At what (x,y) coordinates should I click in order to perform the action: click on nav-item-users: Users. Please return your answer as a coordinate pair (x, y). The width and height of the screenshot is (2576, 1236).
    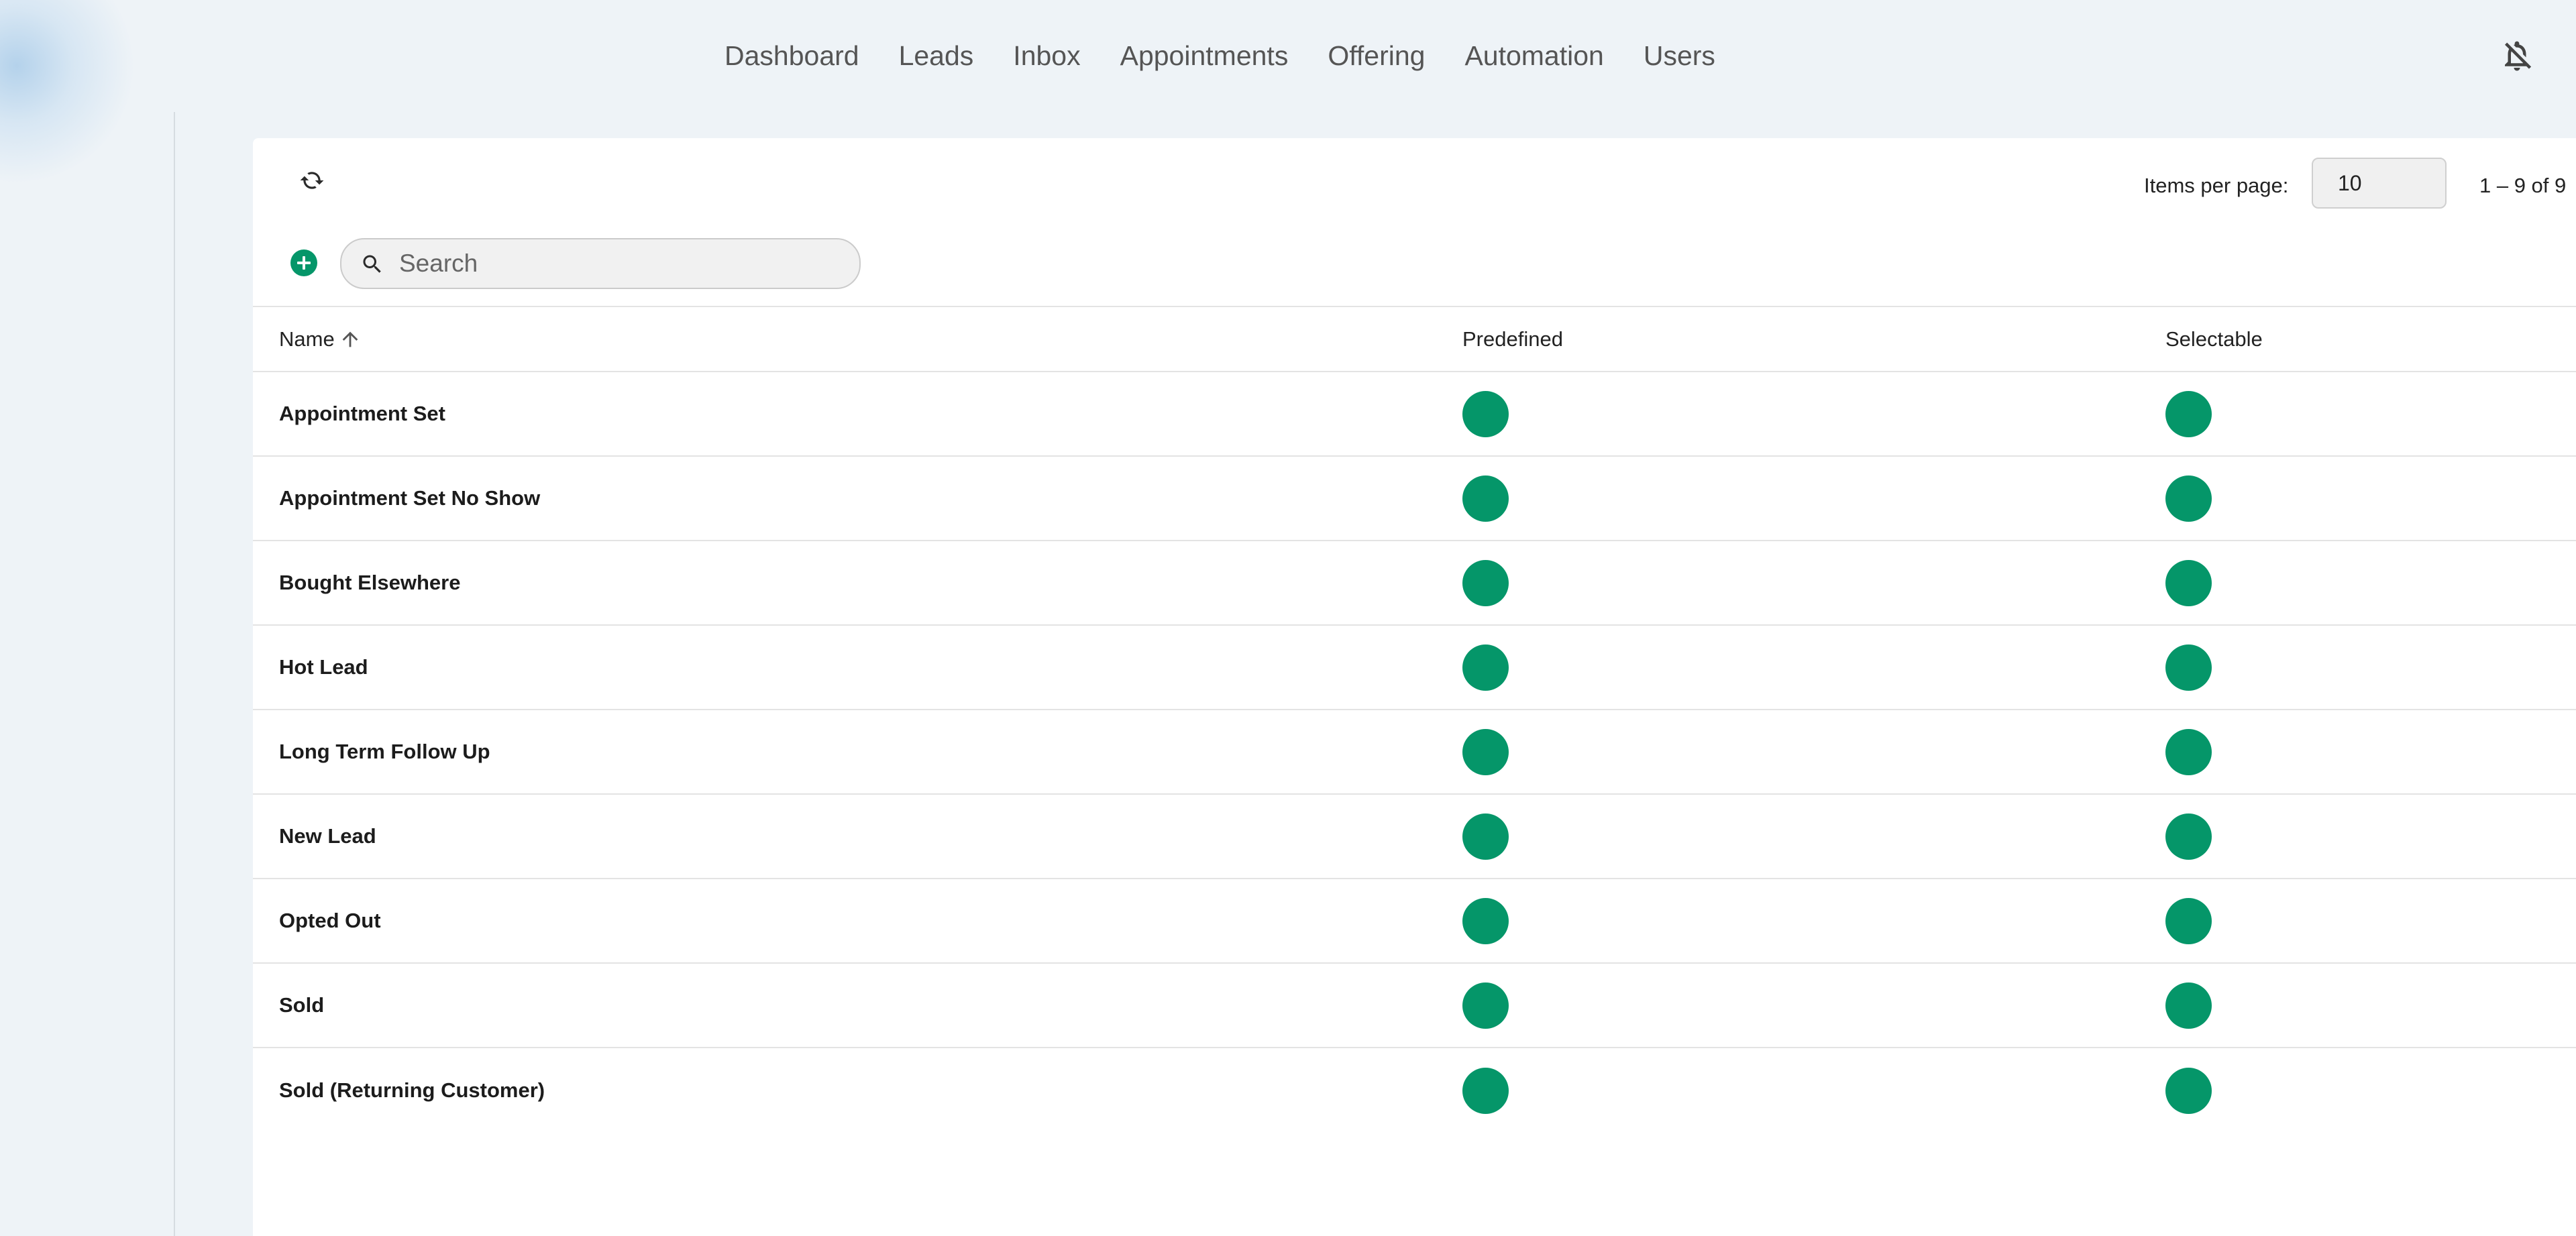
    Looking at the image, I should click on (1679, 55).